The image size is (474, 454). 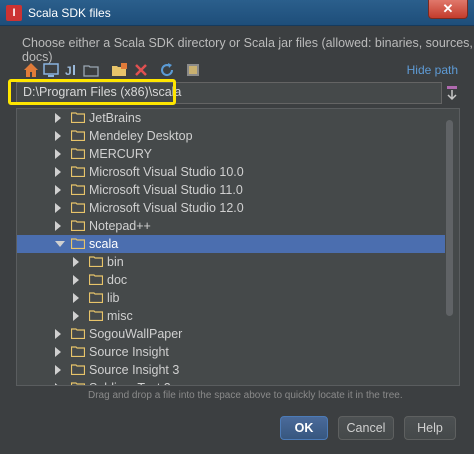 I want to click on tree-item: doc, so click(x=232, y=280).